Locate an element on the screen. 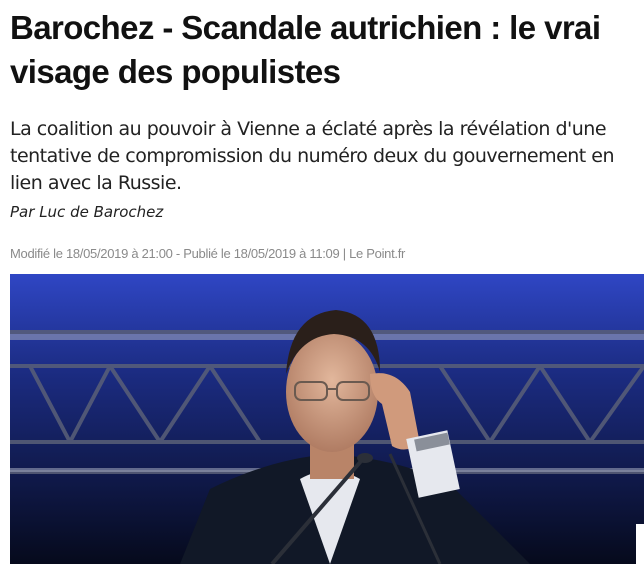  byline: Par Luc de Barochez is located at coordinates (86, 212).